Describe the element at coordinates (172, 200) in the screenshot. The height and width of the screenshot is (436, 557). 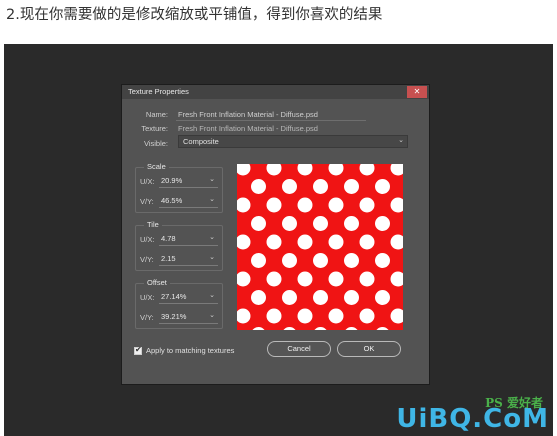
I see `scale-vy-value: 46.5%` at that location.